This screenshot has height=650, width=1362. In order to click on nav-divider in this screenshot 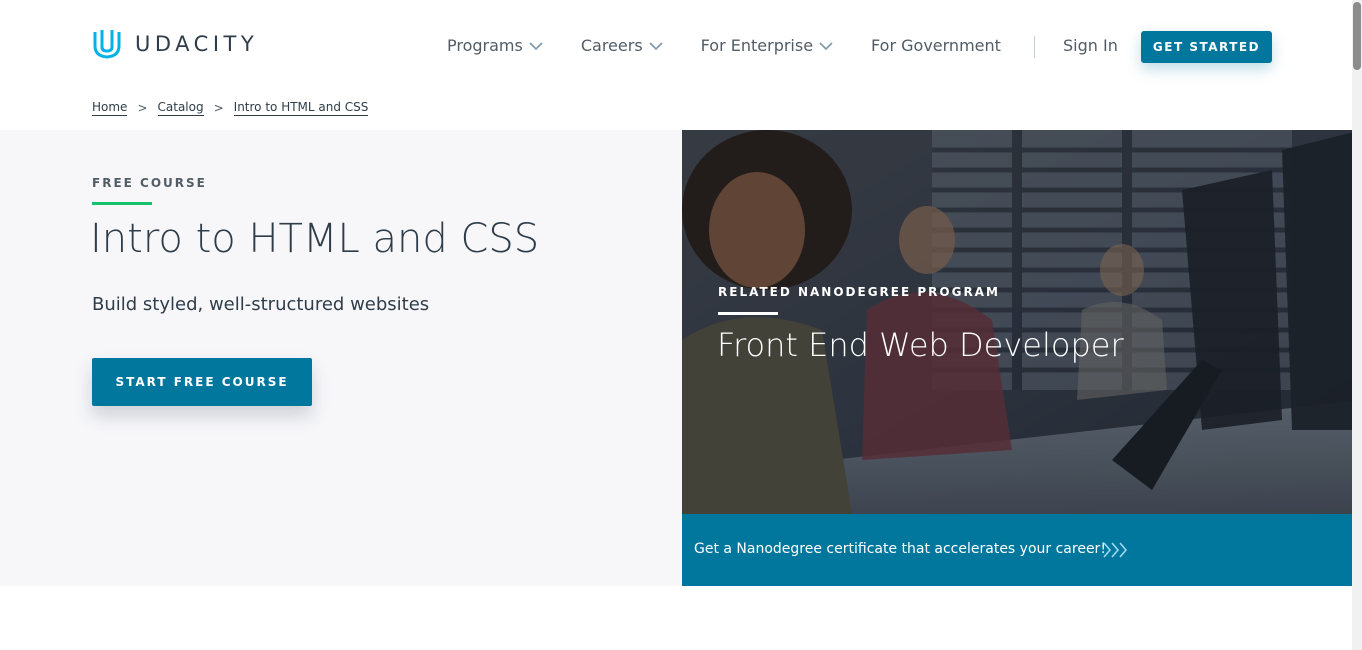, I will do `click(1034, 47)`.